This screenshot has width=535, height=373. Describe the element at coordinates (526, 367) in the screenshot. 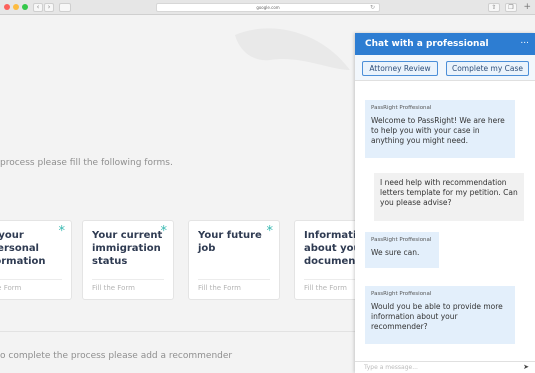

I see `send-icon: ➤` at that location.